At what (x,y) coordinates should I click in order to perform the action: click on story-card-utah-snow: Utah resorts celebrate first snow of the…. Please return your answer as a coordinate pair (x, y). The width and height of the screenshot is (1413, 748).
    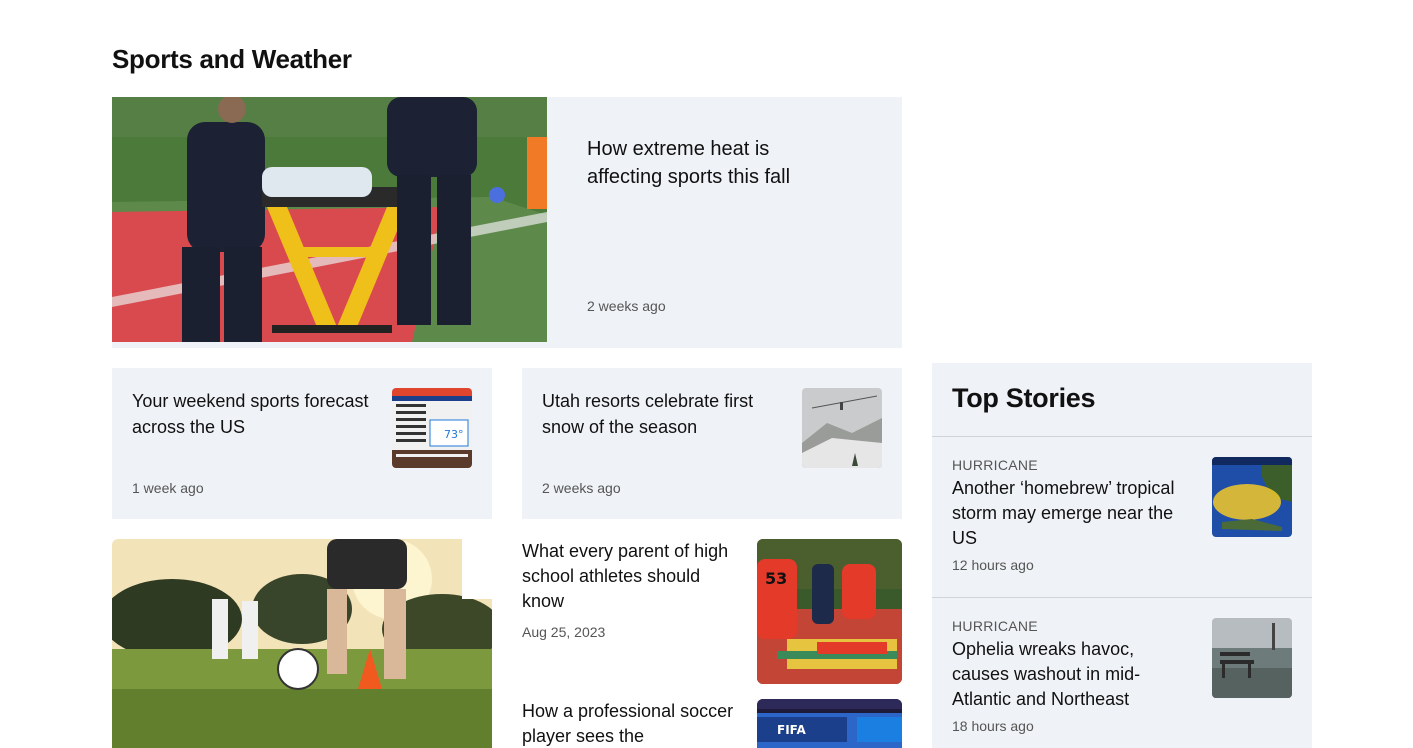
    Looking at the image, I should click on (712, 443).